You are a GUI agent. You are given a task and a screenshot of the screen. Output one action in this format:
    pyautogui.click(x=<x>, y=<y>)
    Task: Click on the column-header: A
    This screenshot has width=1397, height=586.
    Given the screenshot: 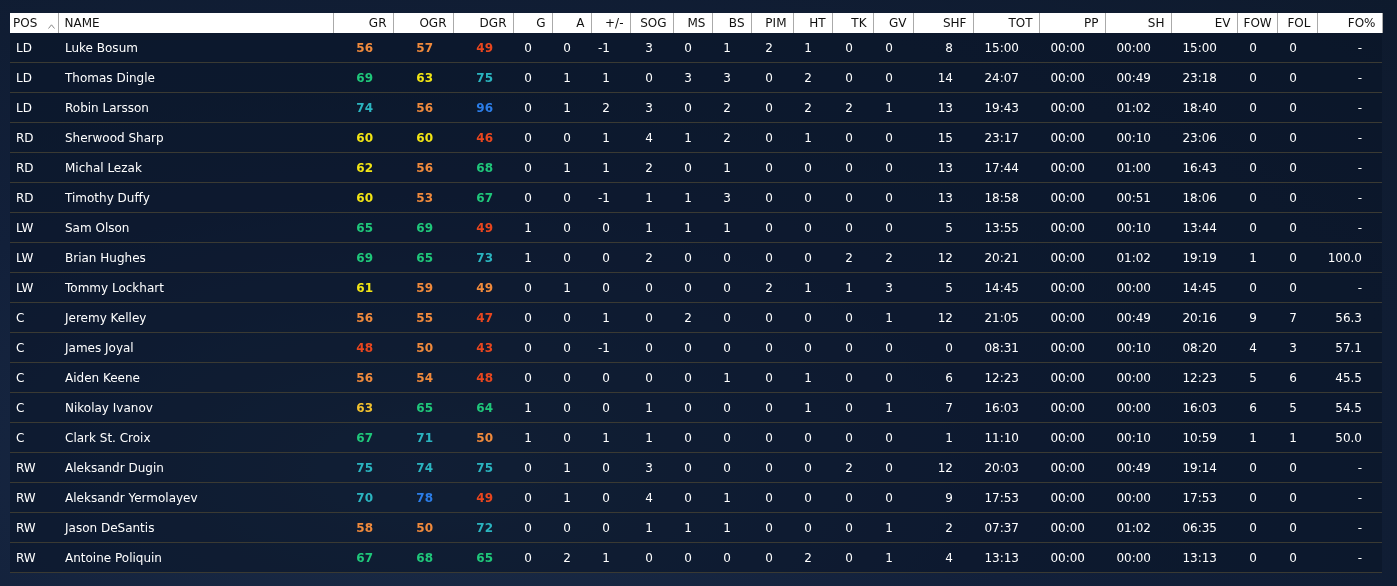 What is the action you would take?
    pyautogui.click(x=571, y=23)
    